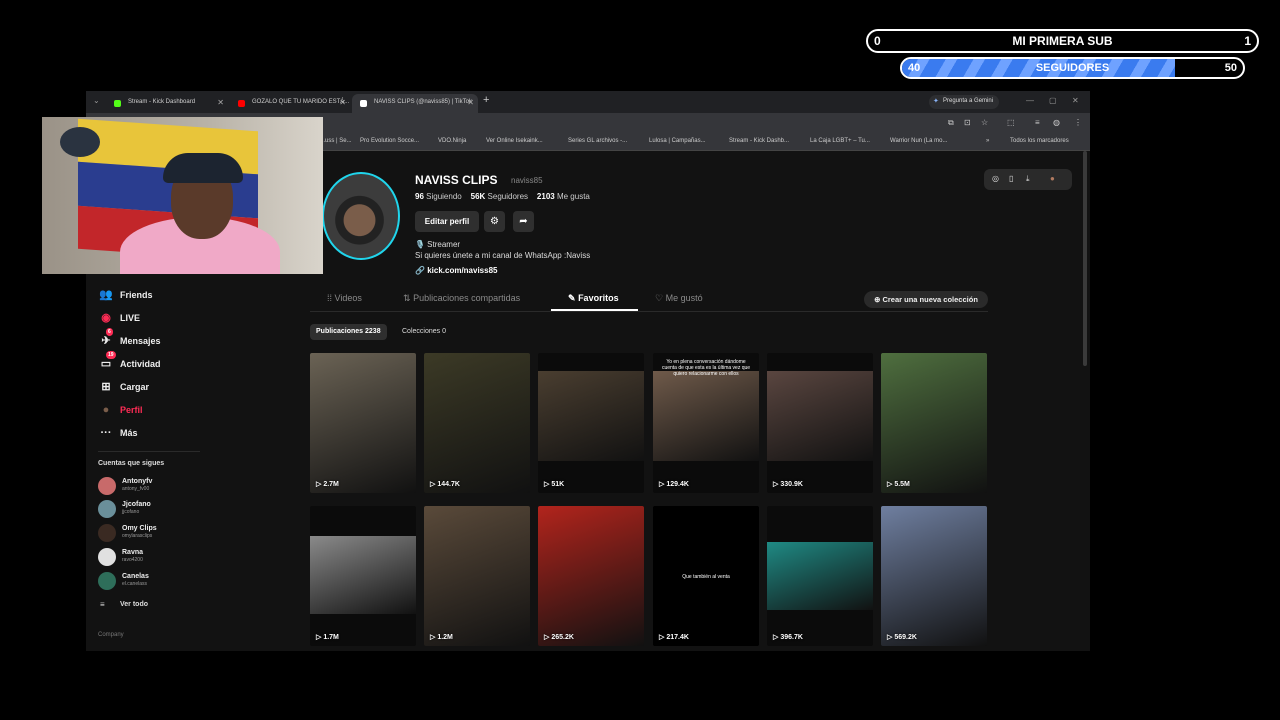 This screenshot has width=1280, height=720. What do you see at coordinates (131, 463) in the screenshot?
I see `following-title: Cuentas que sigues` at bounding box center [131, 463].